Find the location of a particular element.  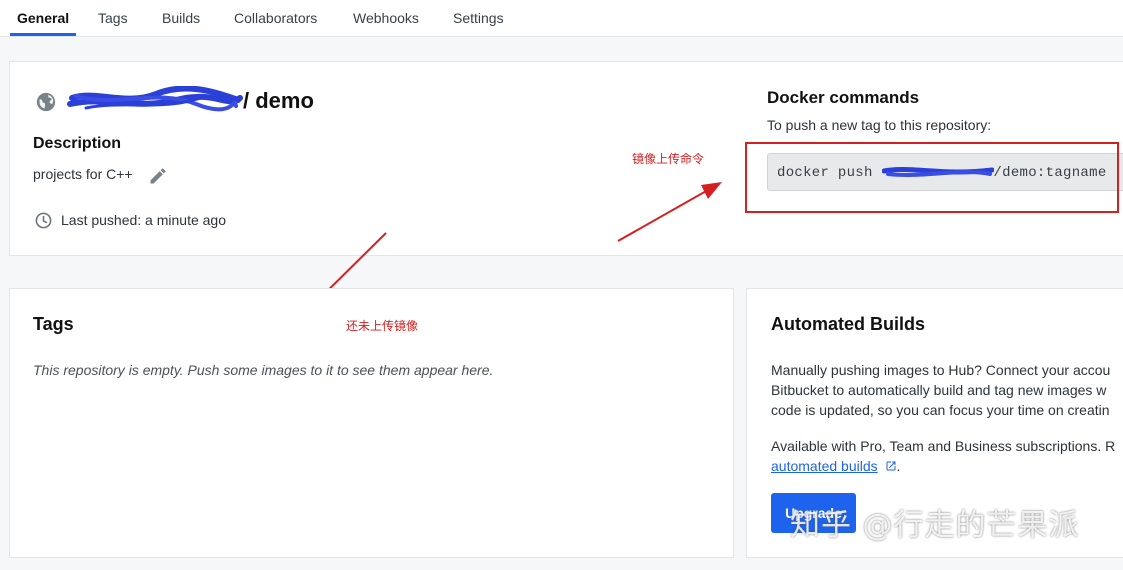

edit-pencil-icon is located at coordinates (158, 176).